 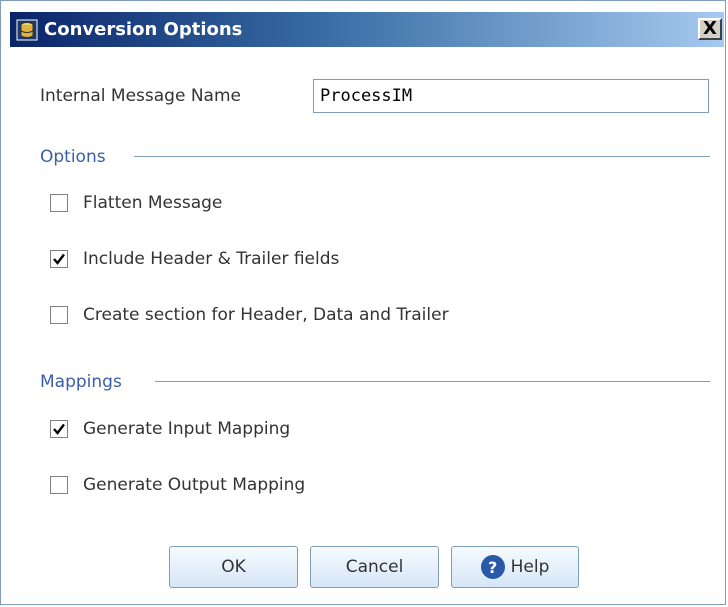 I want to click on ok-button-label: OK, so click(x=233, y=567).